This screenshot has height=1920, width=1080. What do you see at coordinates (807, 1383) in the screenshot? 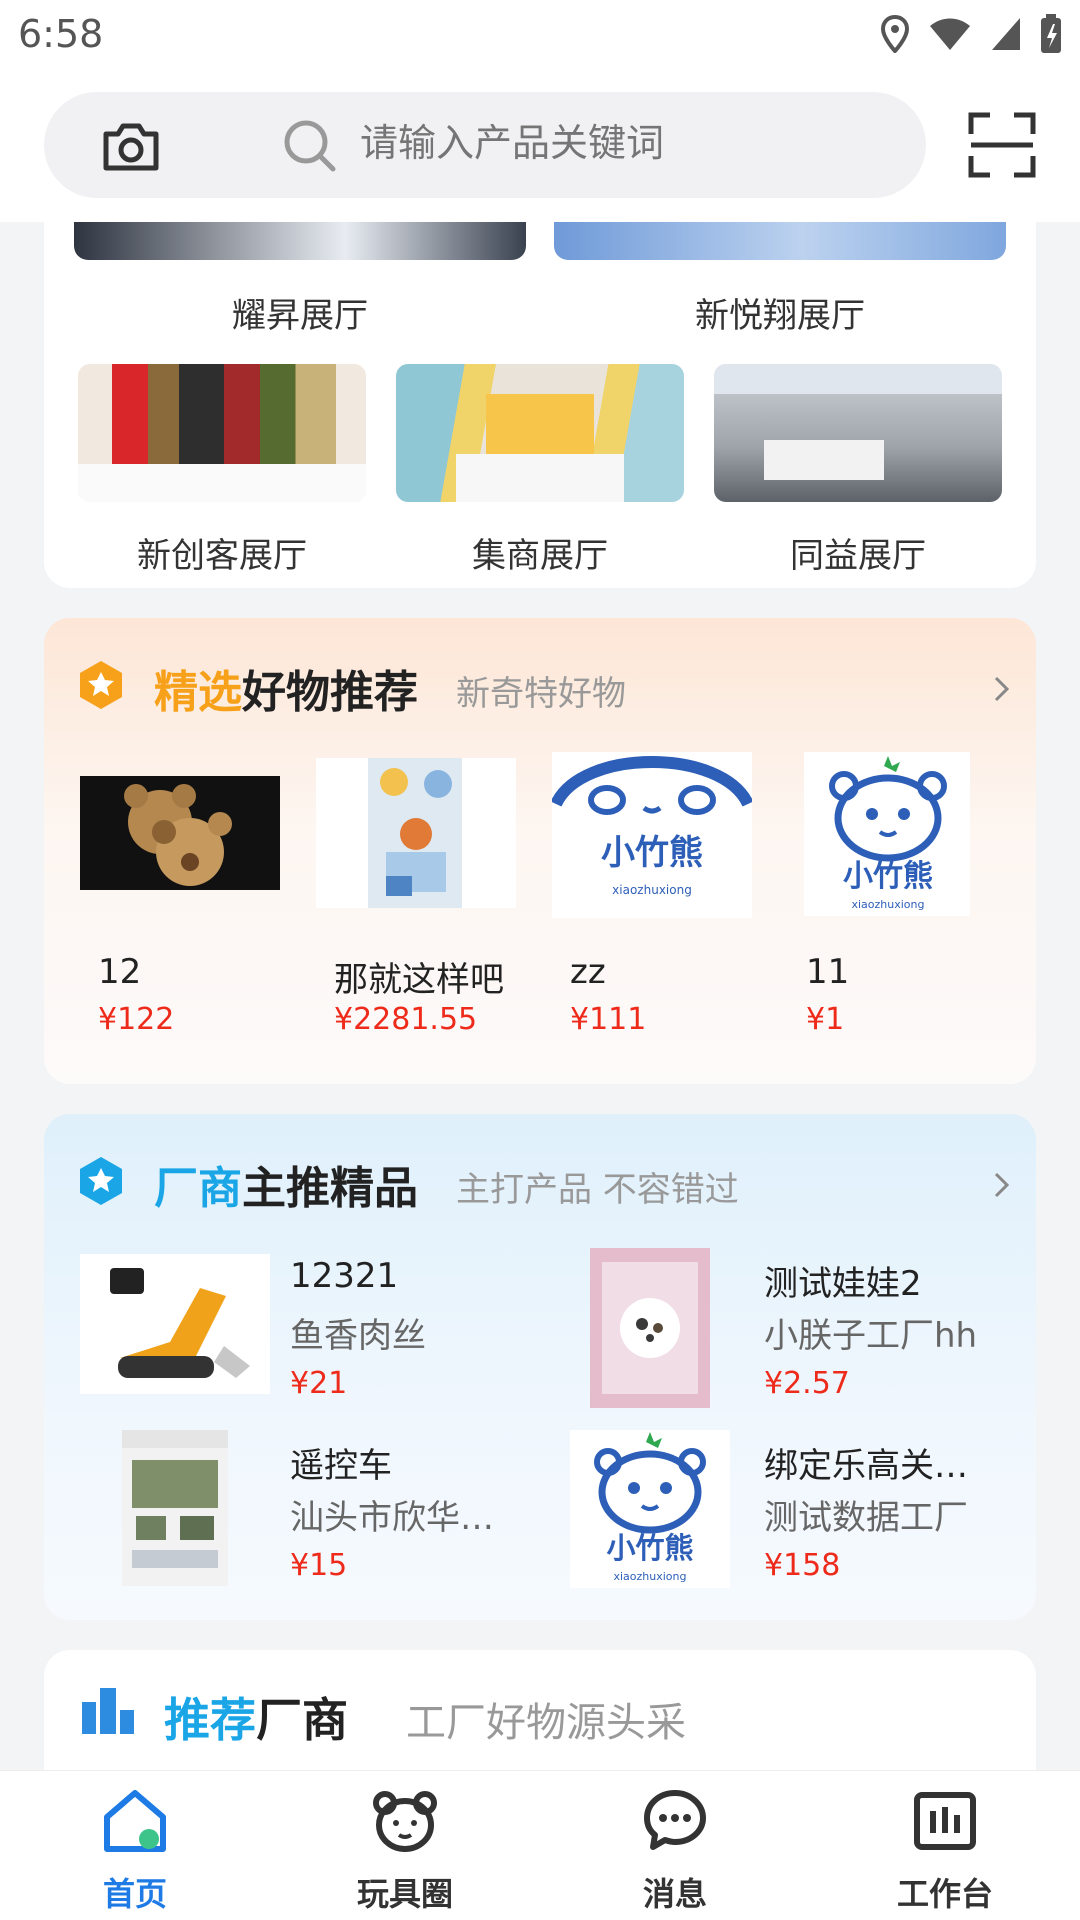
I see `product-price: ¥2.57` at bounding box center [807, 1383].